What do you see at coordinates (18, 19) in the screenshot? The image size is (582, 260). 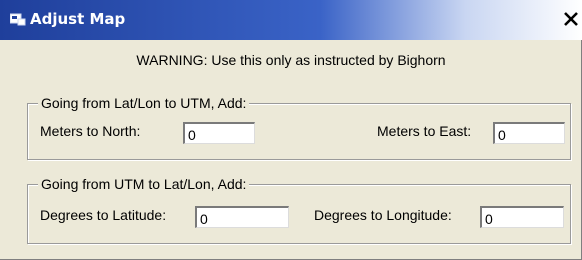 I see `app-icon` at bounding box center [18, 19].